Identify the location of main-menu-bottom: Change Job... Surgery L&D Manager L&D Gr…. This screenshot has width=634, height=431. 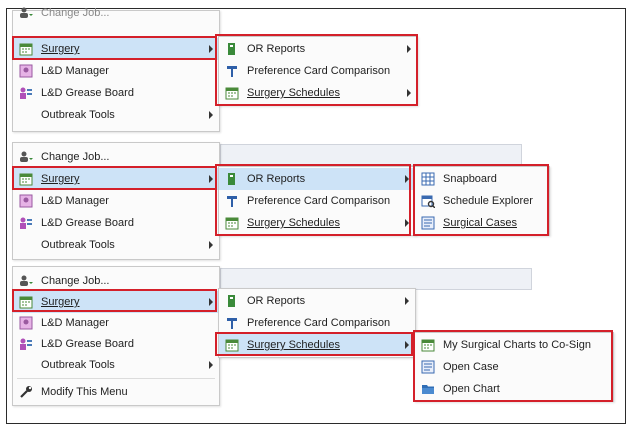
(116, 336).